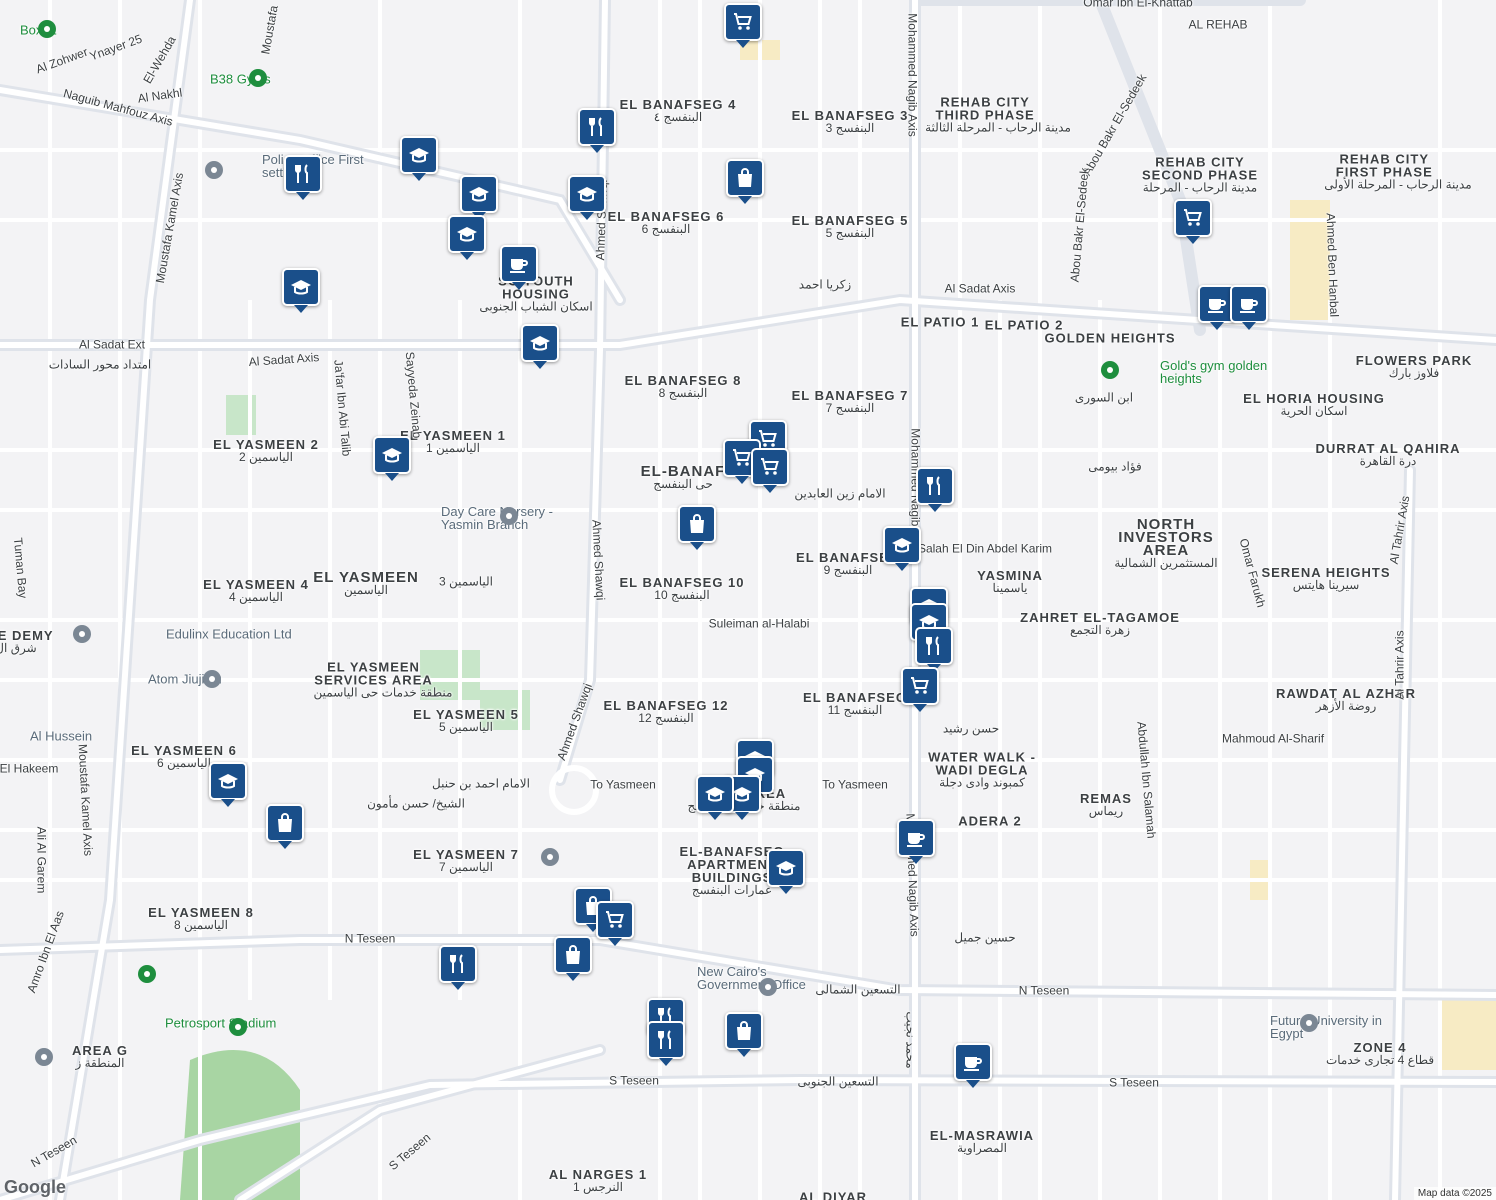 The width and height of the screenshot is (1496, 1200). Describe the element at coordinates (666, 718) in the screenshot. I see `area-label-ar: البنفسج 12` at that location.